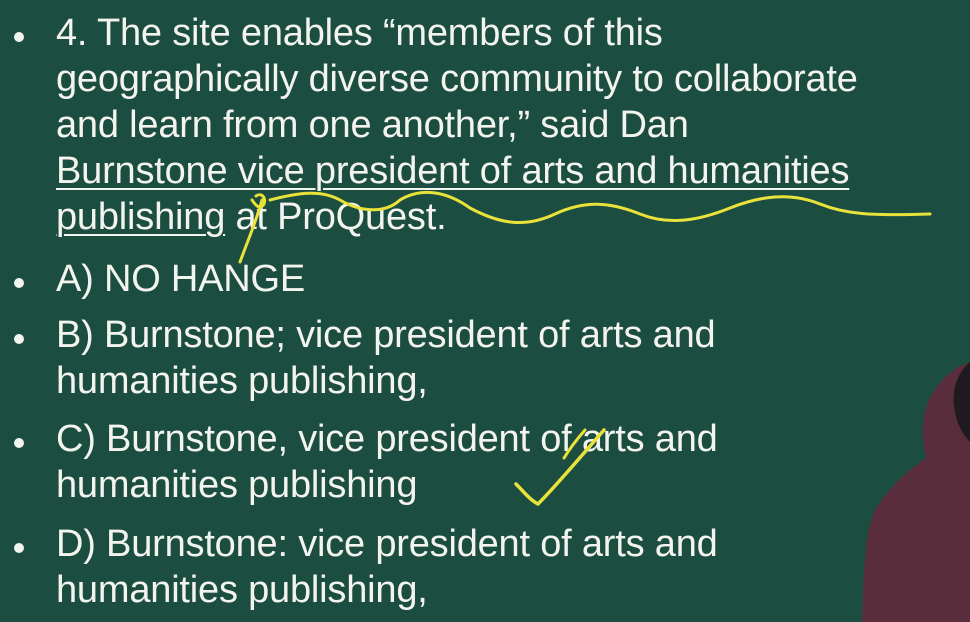 This screenshot has height=622, width=970. What do you see at coordinates (511, 279) in the screenshot?
I see `option-a-text: A) NO HANGE` at bounding box center [511, 279].